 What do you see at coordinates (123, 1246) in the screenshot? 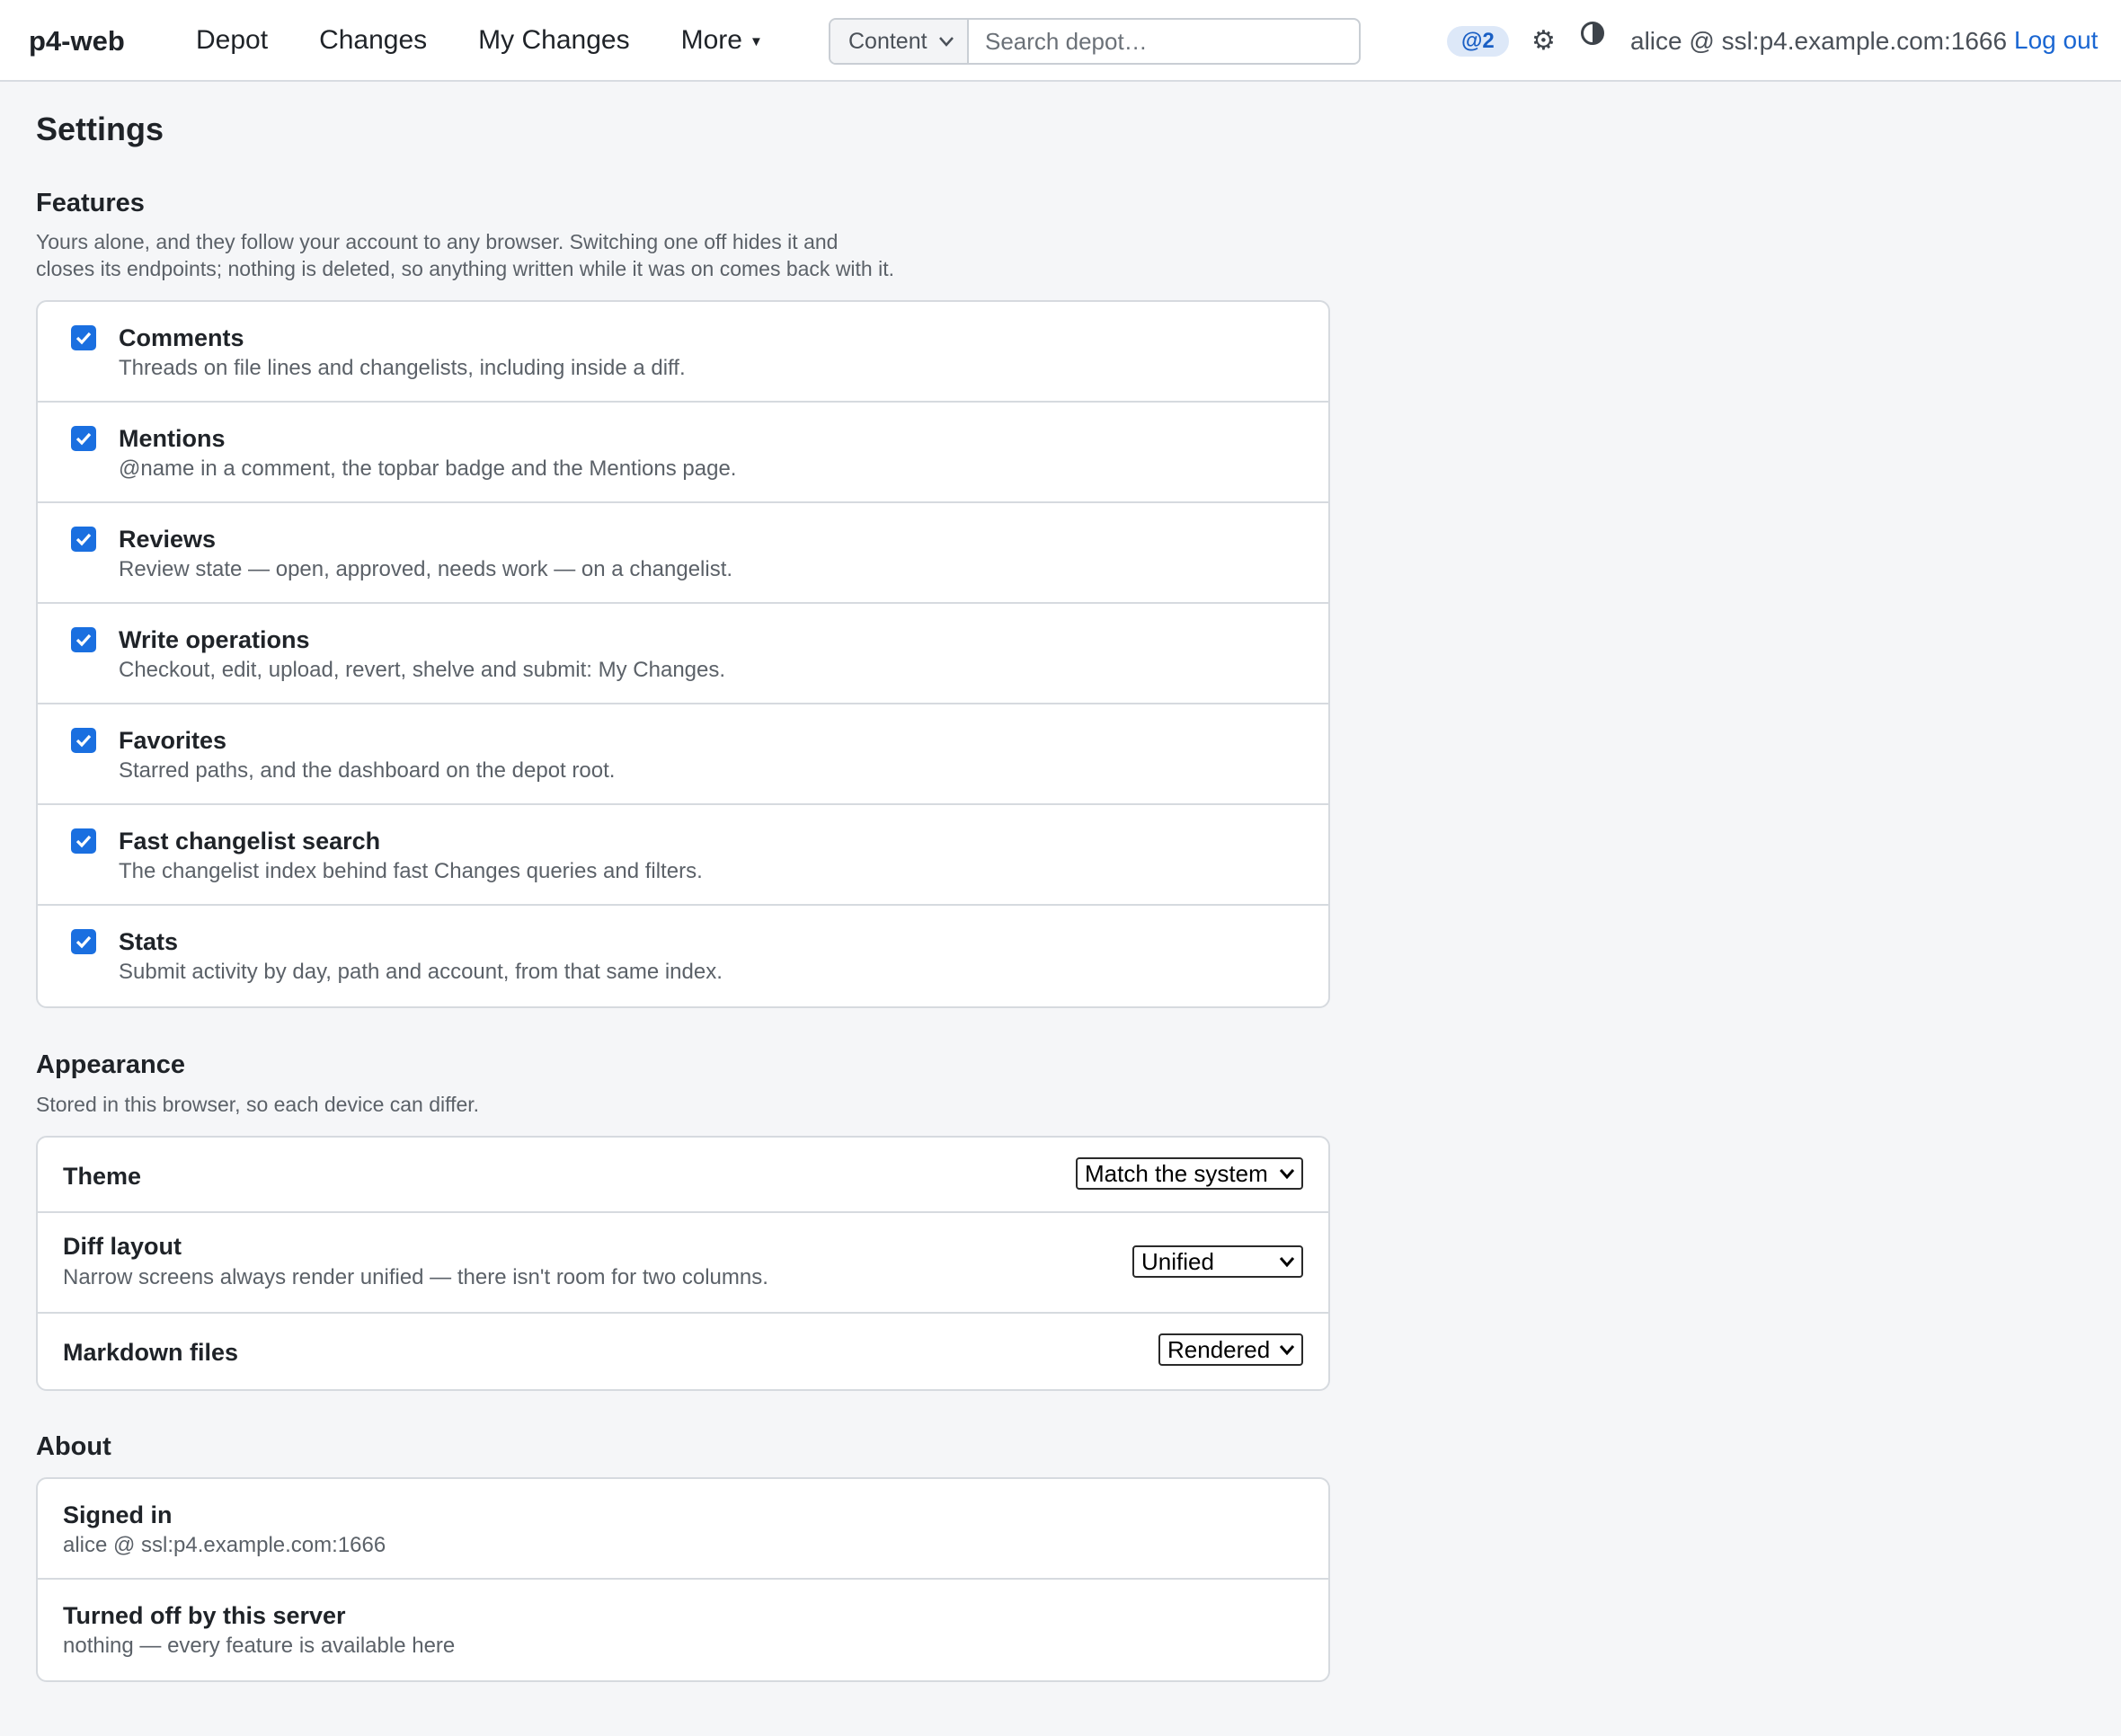
I see `diff-layout-label: Diff layout` at bounding box center [123, 1246].